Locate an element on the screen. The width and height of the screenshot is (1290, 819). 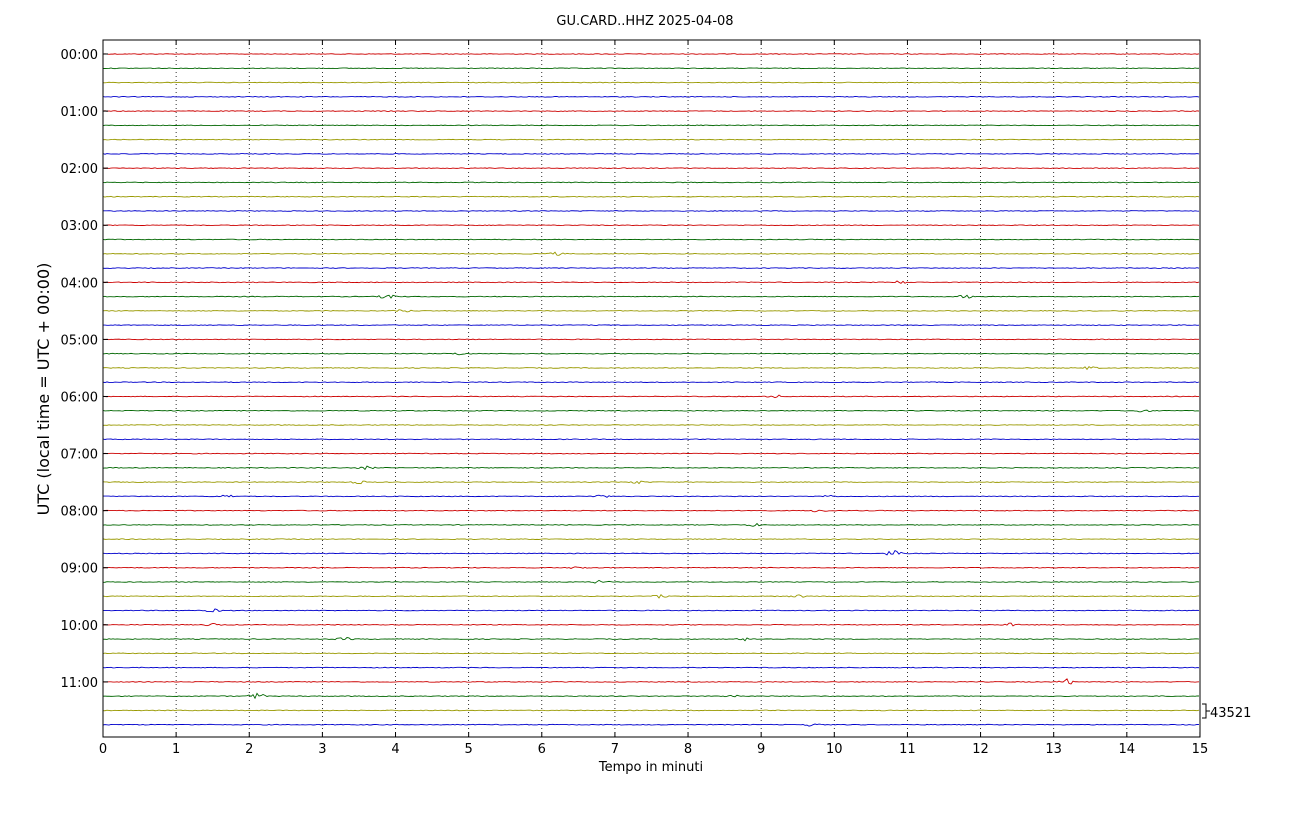
x-tick-label: 9 is located at coordinates (761, 749).